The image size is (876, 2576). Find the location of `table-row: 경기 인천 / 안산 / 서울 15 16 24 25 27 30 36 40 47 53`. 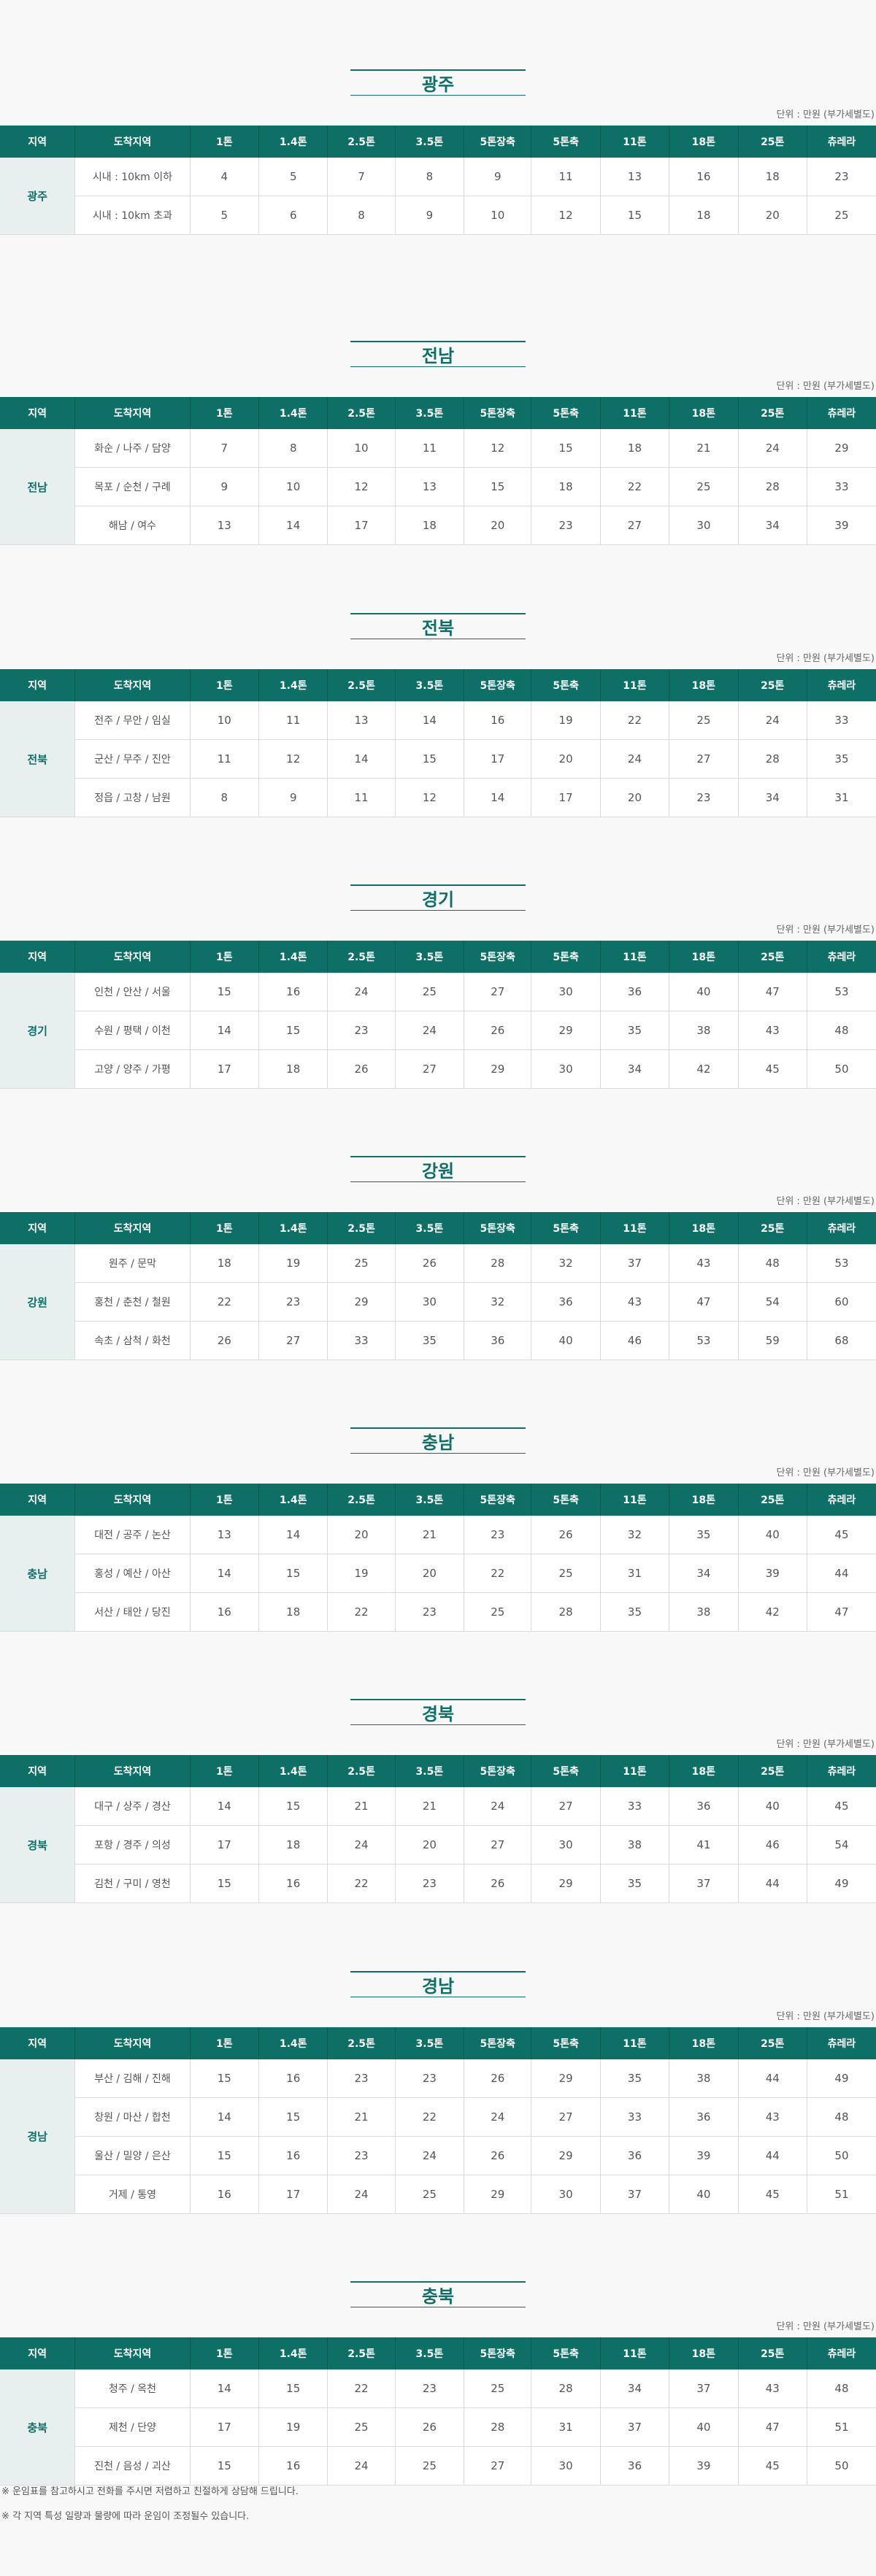

table-row: 경기 인천 / 안산 / 서울 15 16 24 25 27 30 36 40 47 53 is located at coordinates (438, 1031).